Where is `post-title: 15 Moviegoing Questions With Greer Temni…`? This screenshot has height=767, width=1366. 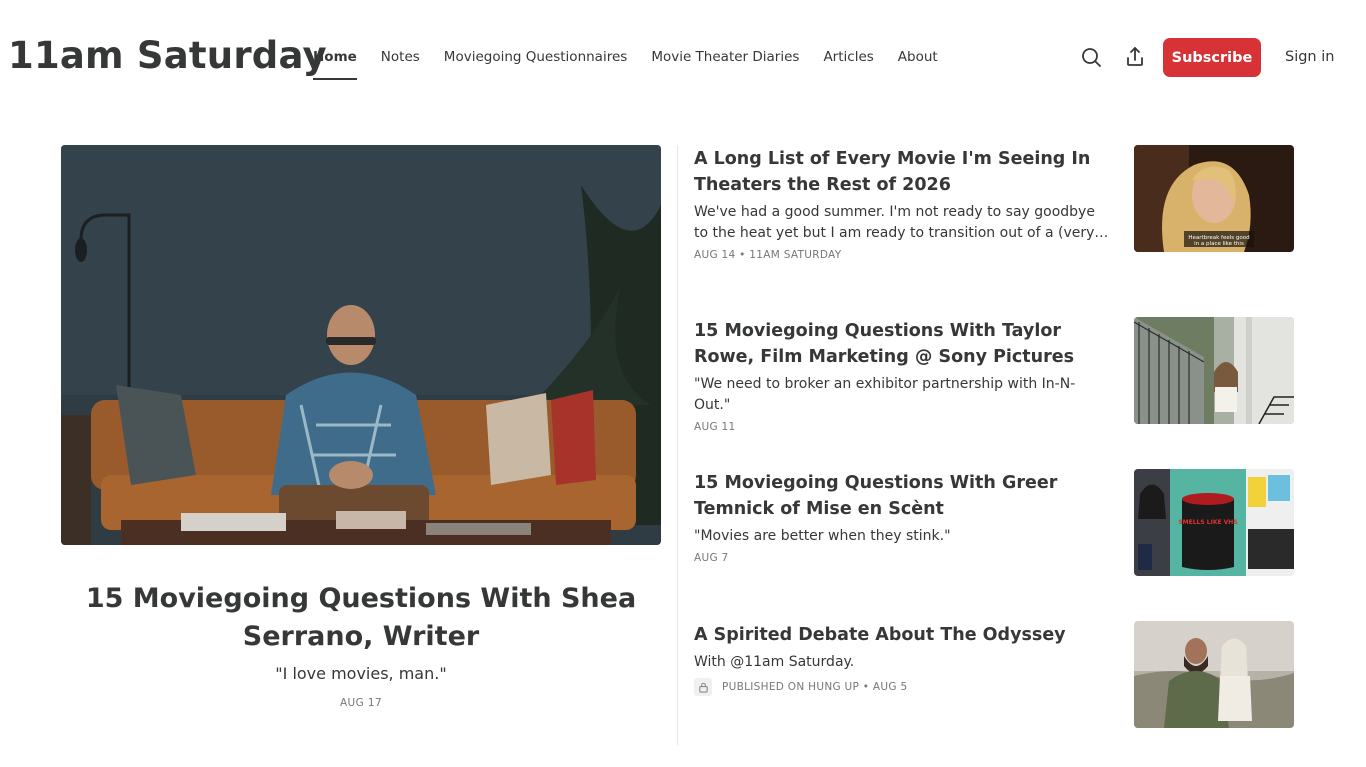 post-title: 15 Moviegoing Questions With Greer Temni… is located at coordinates (901, 496).